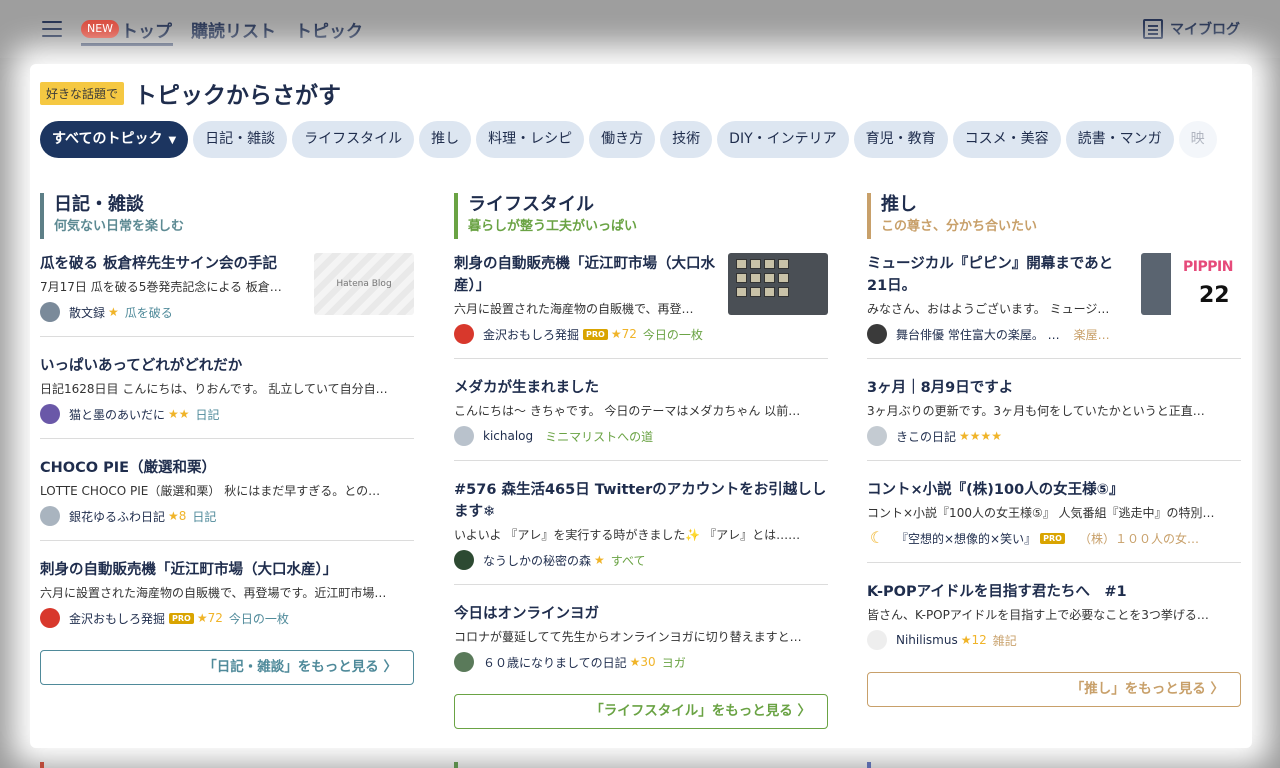 This screenshot has height=768, width=1280. Describe the element at coordinates (1054, 640) in the screenshot. I see `entry-meta: Nihilismus ★12 雑記` at that location.